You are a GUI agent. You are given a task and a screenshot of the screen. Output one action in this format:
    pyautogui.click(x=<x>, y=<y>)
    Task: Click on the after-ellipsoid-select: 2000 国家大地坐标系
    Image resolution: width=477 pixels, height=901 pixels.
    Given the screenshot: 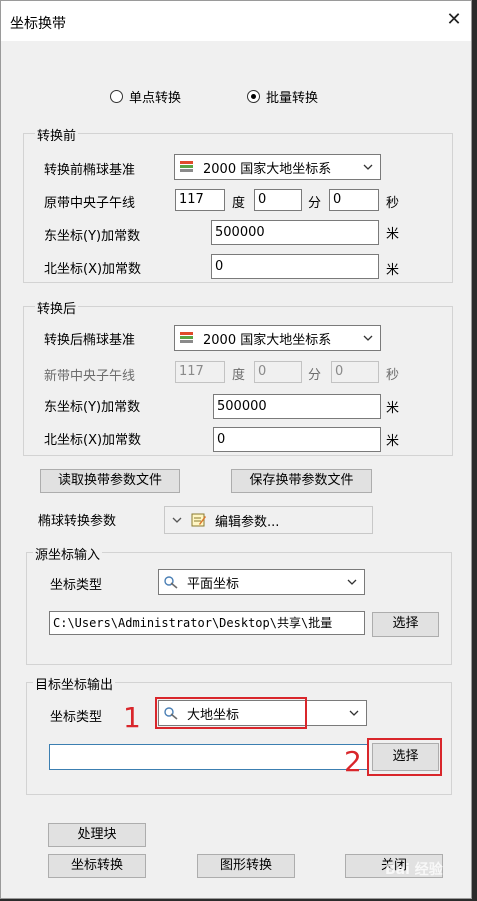 What is the action you would take?
    pyautogui.click(x=277, y=338)
    